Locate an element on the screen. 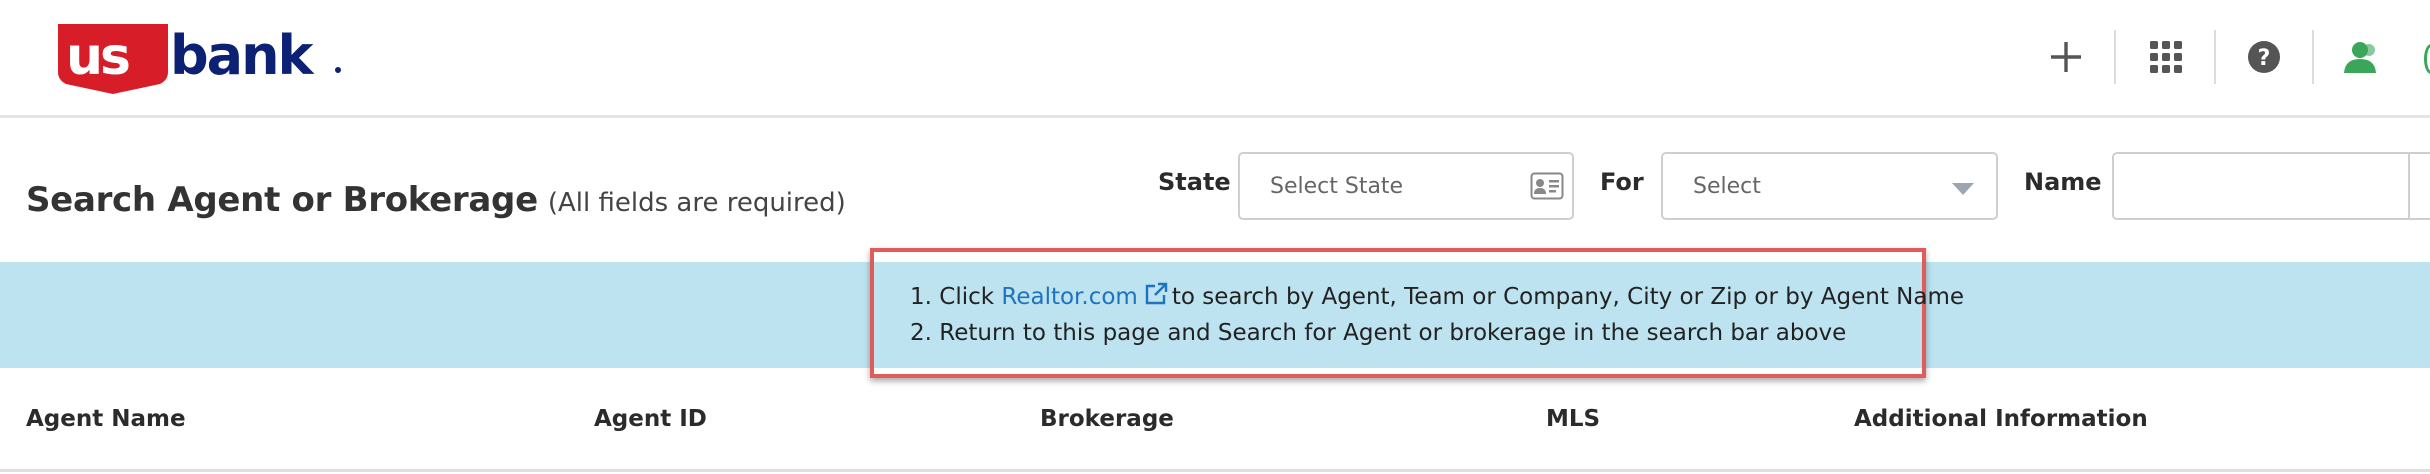 The image size is (2430, 474). svg-text: us is located at coordinates (97, 57).